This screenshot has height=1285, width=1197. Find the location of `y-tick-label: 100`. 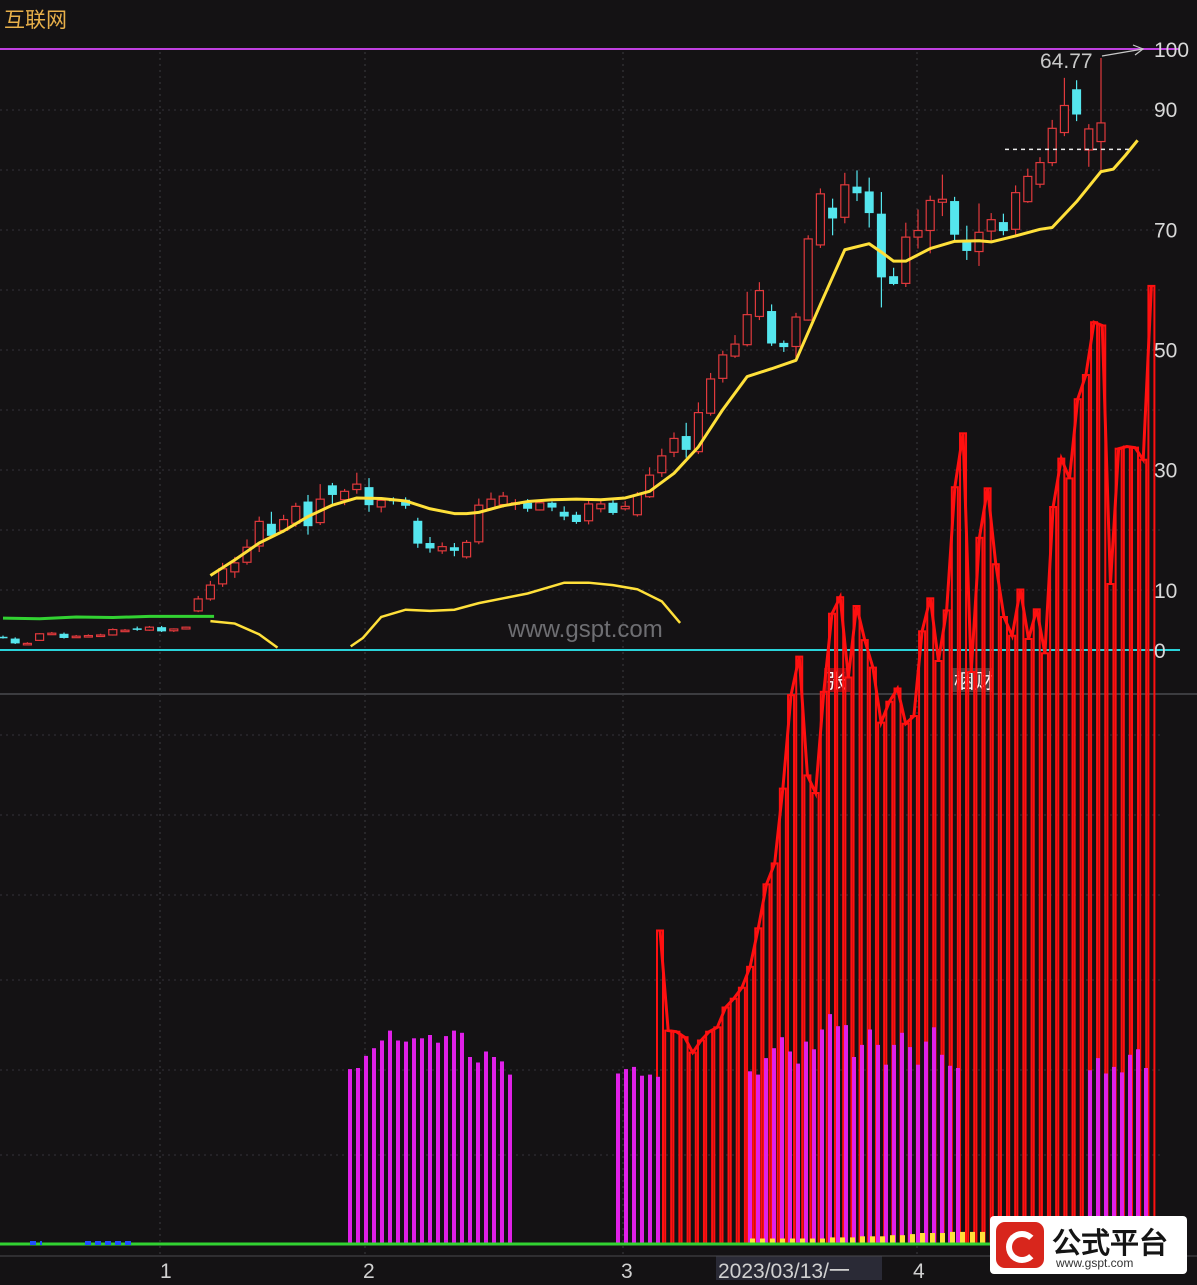

y-tick-label: 100 is located at coordinates (1171, 50).